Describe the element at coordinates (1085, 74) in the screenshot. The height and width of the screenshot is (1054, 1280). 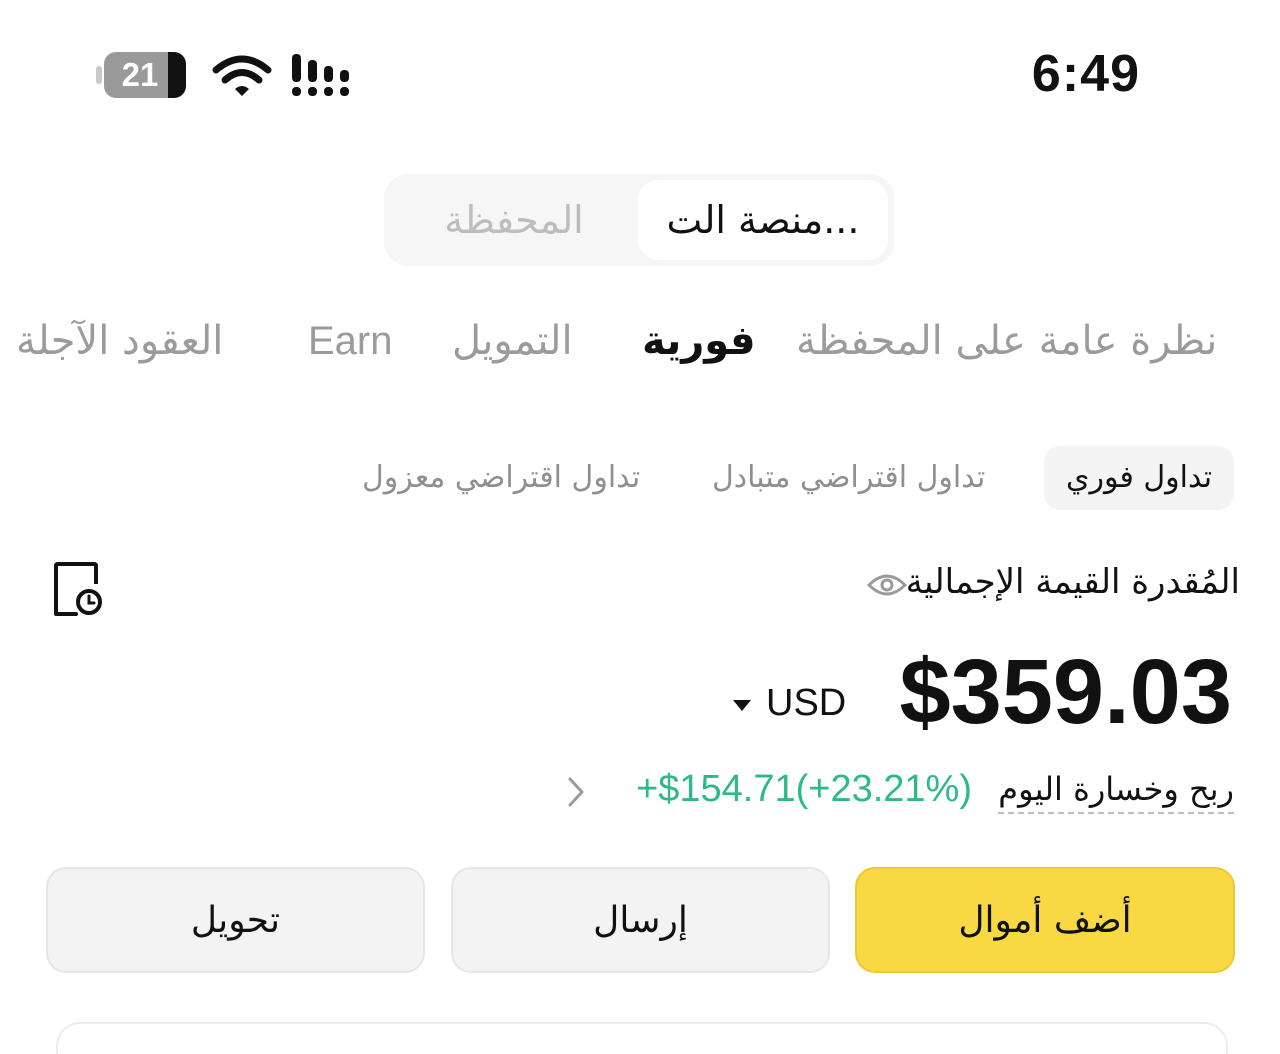
I see `status-time: 6:49` at that location.